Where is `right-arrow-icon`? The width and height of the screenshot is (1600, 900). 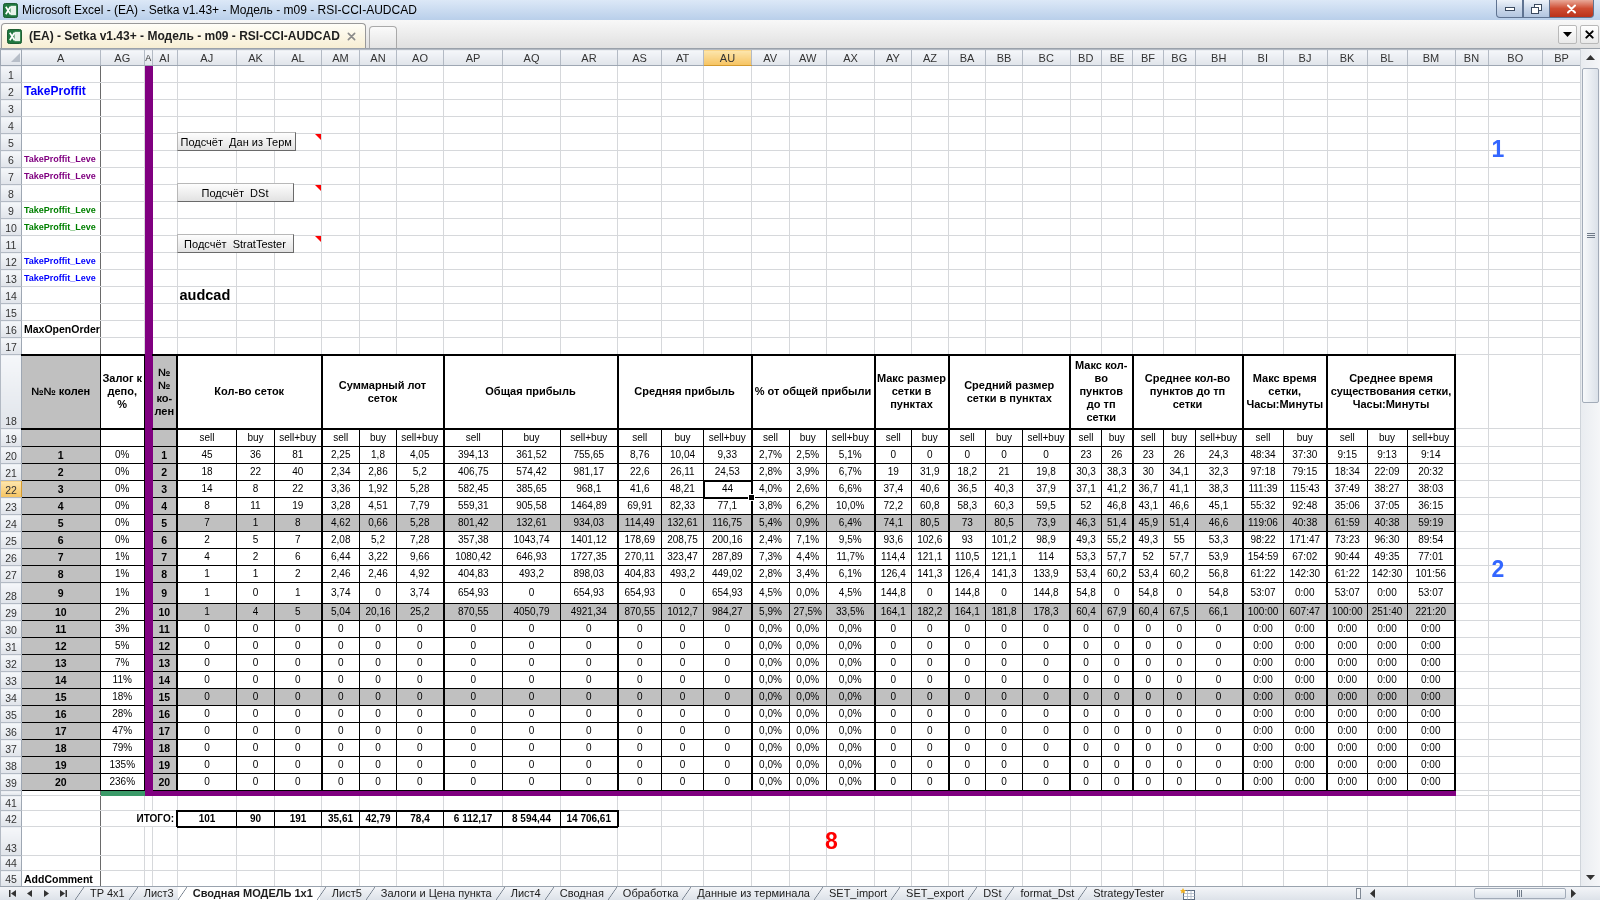 right-arrow-icon is located at coordinates (46, 893).